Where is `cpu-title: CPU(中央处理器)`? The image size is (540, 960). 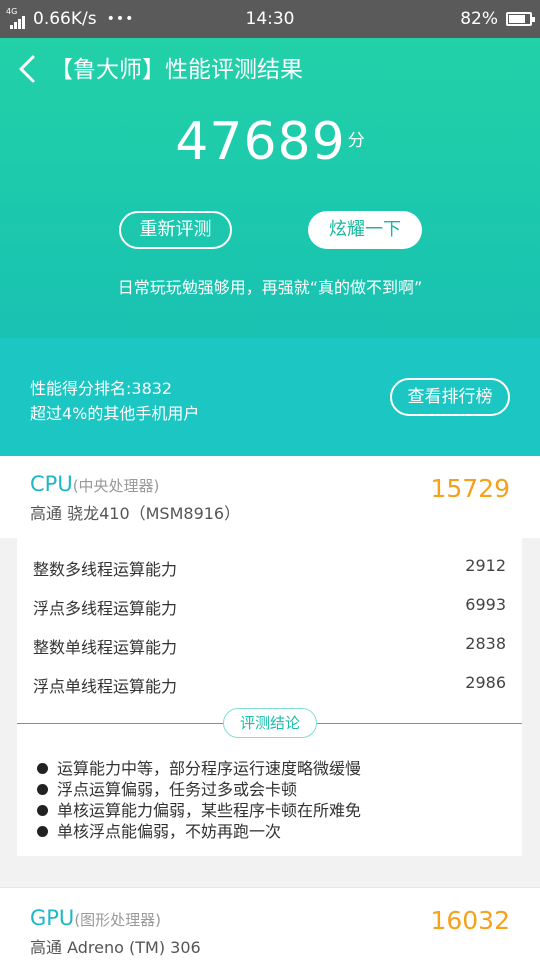 cpu-title: CPU(中央处理器) is located at coordinates (94, 484).